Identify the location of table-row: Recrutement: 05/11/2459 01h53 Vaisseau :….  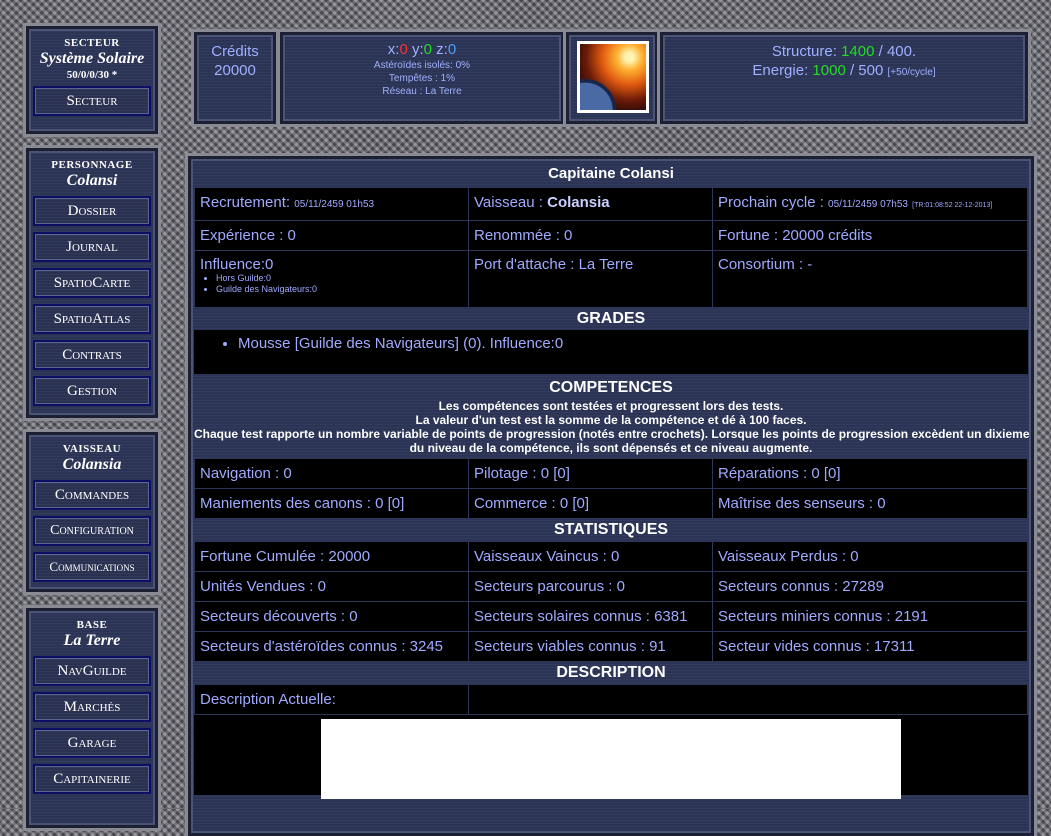
(611, 204).